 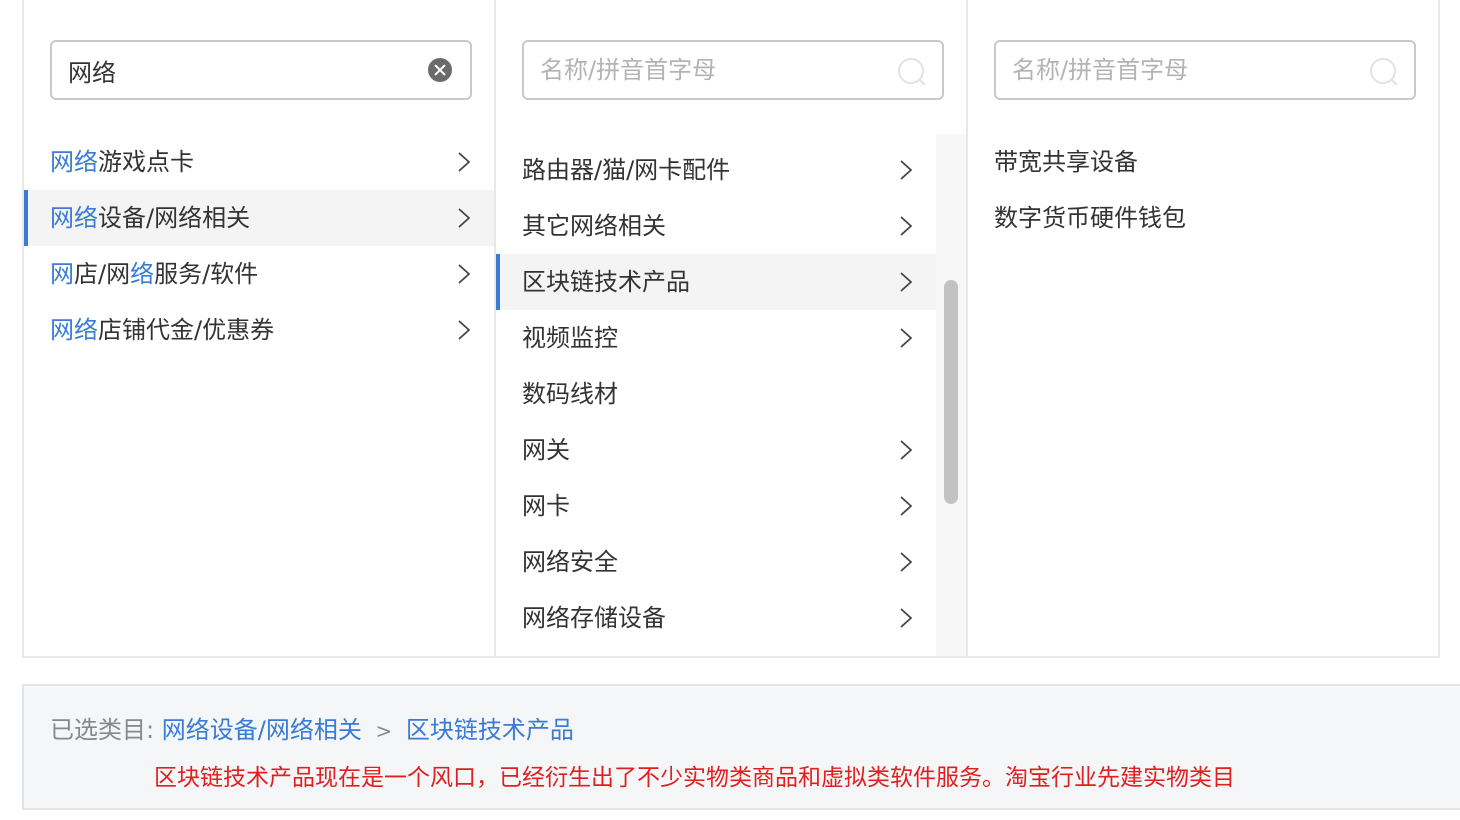 I want to click on level-2-scrollbar, so click(x=951, y=395).